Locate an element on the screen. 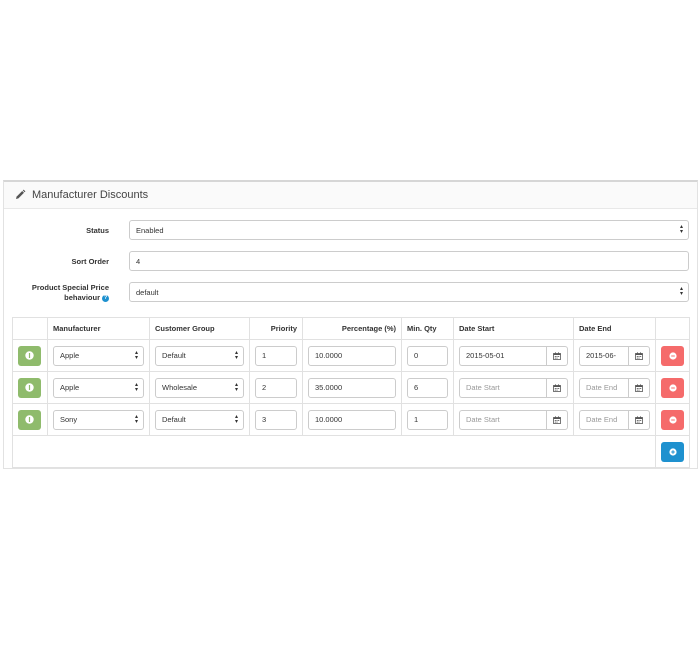 Image resolution: width=700 pixels, height=650 pixels. customer-group-cell: Wholesale ▴ ▾ is located at coordinates (199, 387).